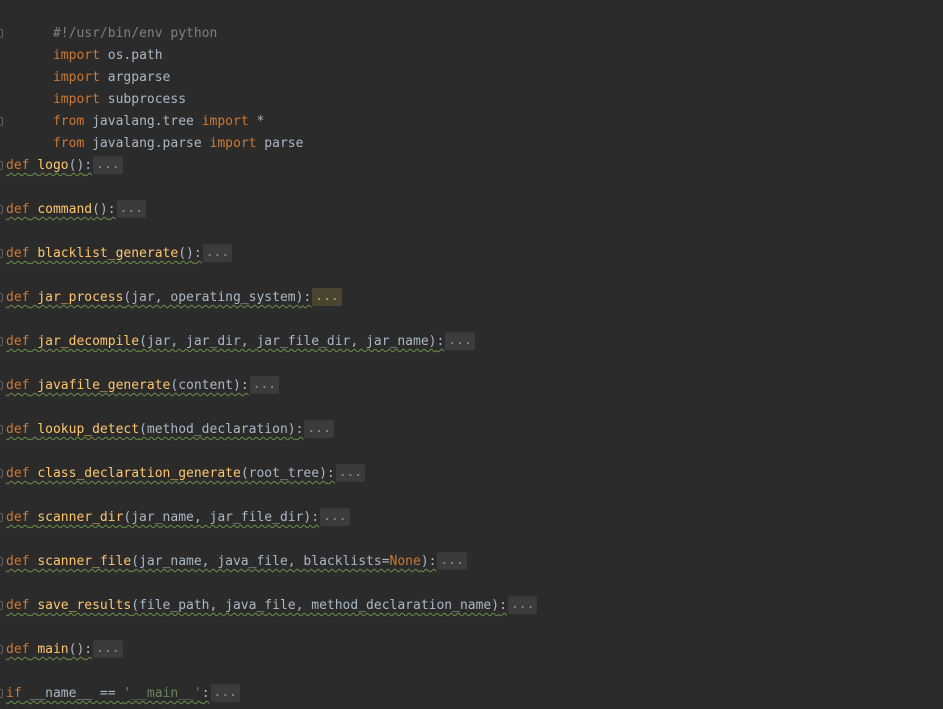  Describe the element at coordinates (53, 165) in the screenshot. I see `function-name: logo` at that location.